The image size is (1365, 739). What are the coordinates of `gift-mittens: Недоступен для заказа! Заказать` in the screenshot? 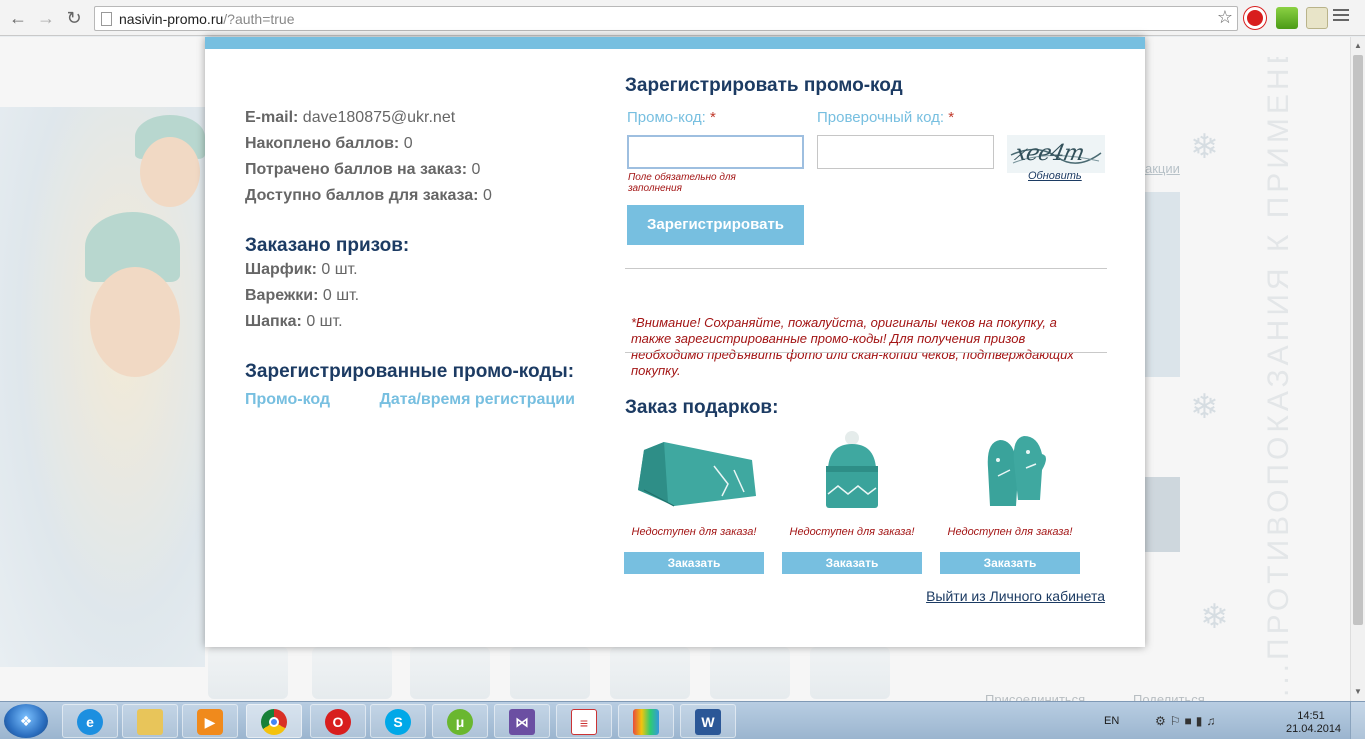 It's located at (1010, 502).